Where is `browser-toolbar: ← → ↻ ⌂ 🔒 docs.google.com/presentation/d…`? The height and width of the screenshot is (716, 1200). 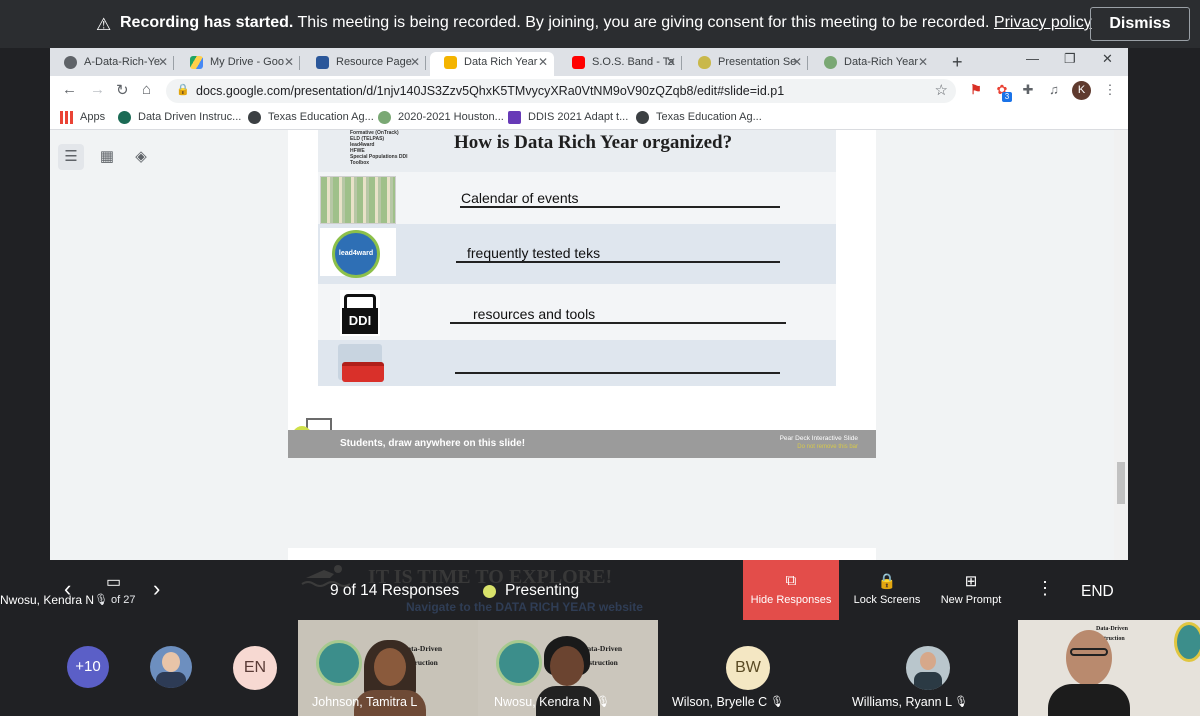 browser-toolbar: ← → ↻ ⌂ 🔒 docs.google.com/presentation/d… is located at coordinates (589, 91).